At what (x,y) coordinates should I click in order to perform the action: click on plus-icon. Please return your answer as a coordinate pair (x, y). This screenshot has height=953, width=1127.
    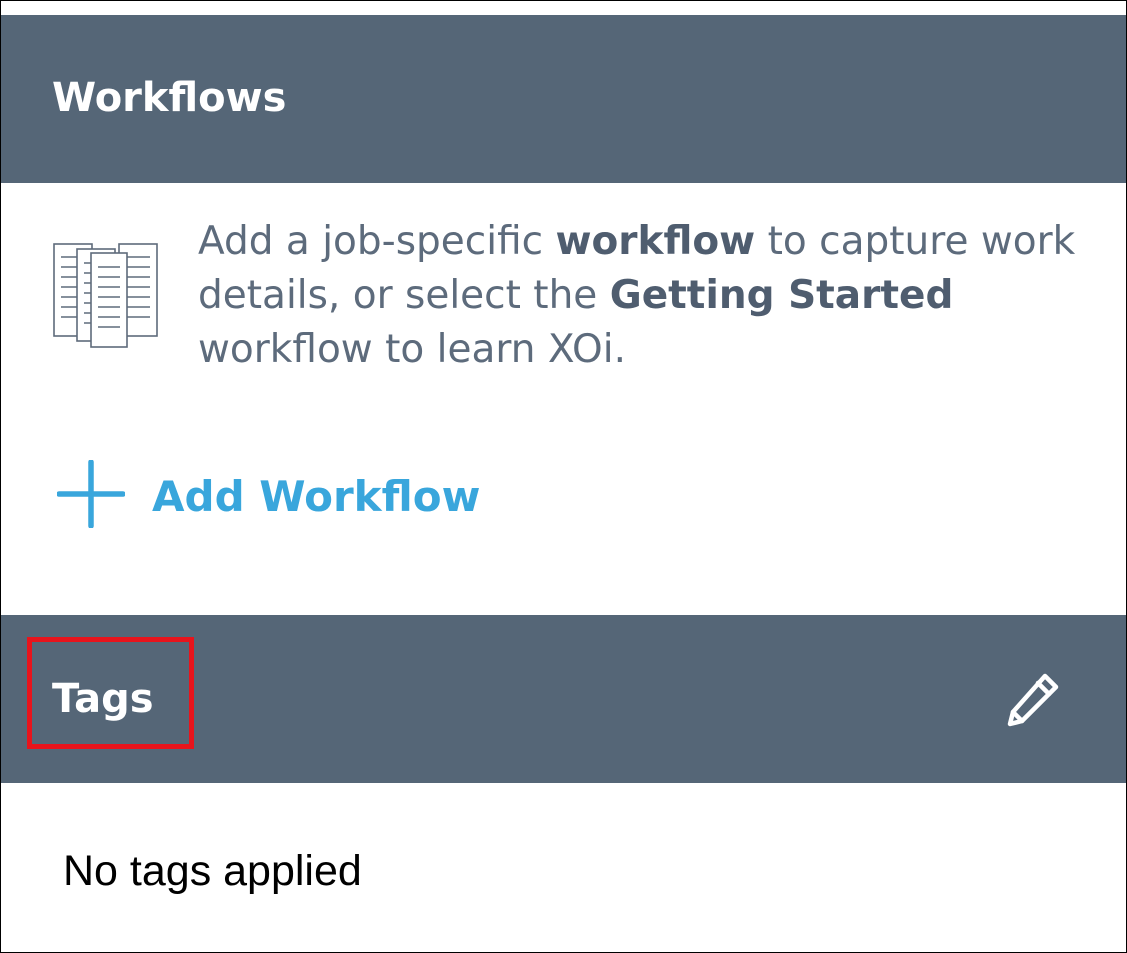
    Looking at the image, I should click on (91, 495).